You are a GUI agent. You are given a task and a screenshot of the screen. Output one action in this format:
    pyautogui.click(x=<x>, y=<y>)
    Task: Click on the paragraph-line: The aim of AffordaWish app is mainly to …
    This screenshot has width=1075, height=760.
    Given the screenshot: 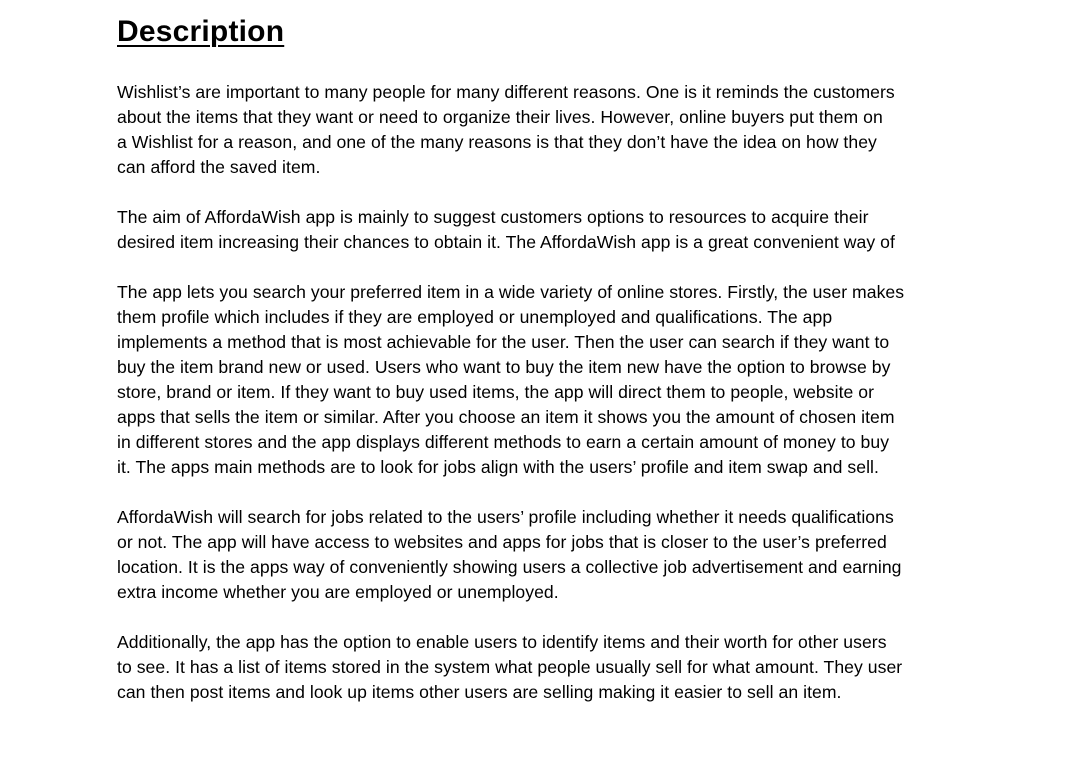 What is the action you would take?
    pyautogui.click(x=493, y=217)
    